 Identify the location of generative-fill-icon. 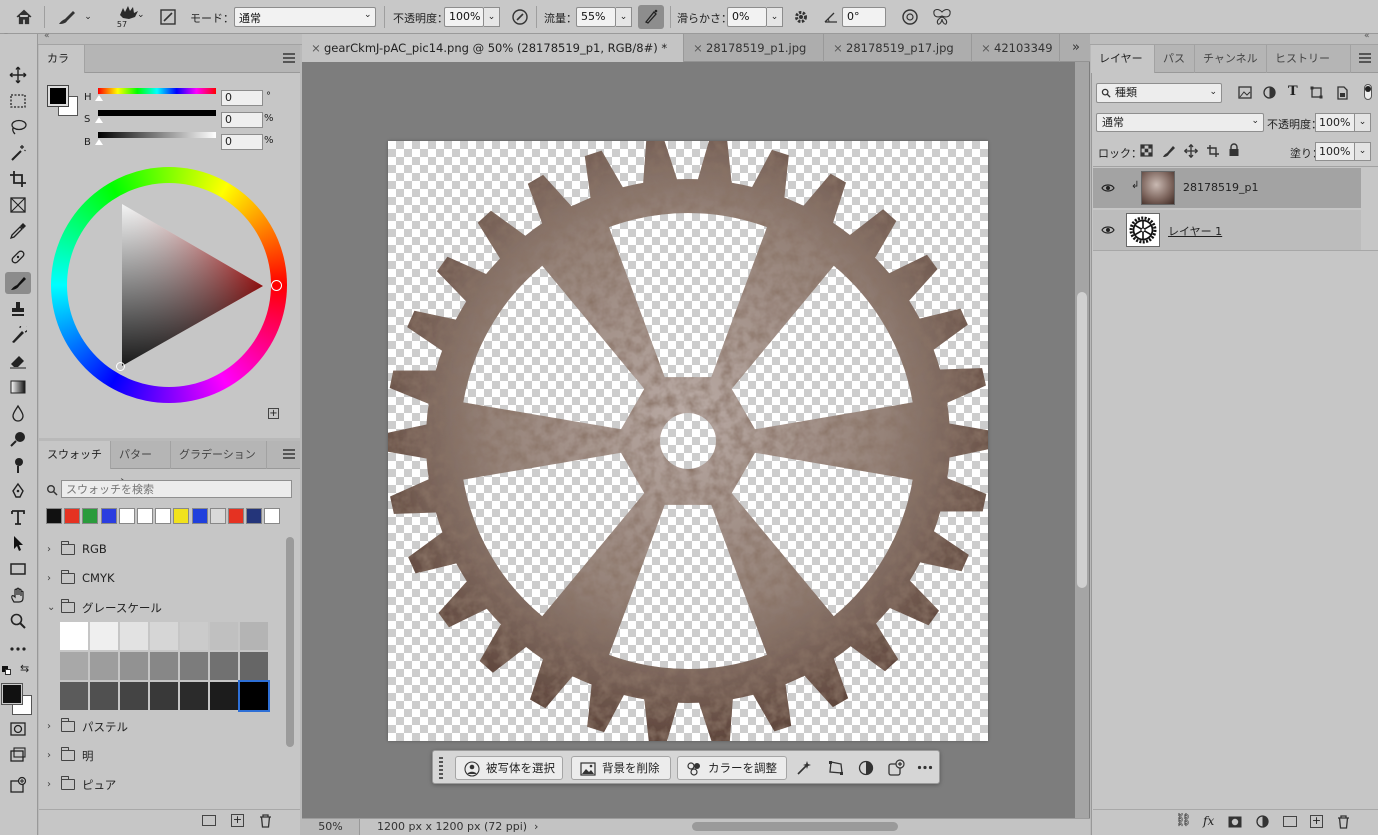
(896, 768).